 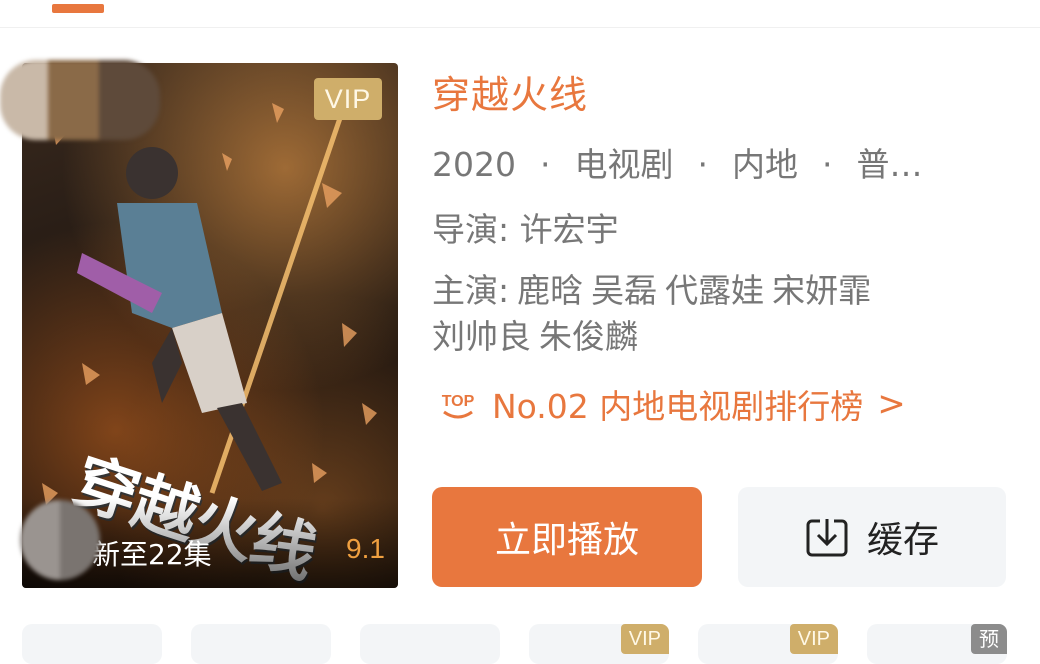 What do you see at coordinates (902, 540) in the screenshot?
I see `cache-label: 缓存` at bounding box center [902, 540].